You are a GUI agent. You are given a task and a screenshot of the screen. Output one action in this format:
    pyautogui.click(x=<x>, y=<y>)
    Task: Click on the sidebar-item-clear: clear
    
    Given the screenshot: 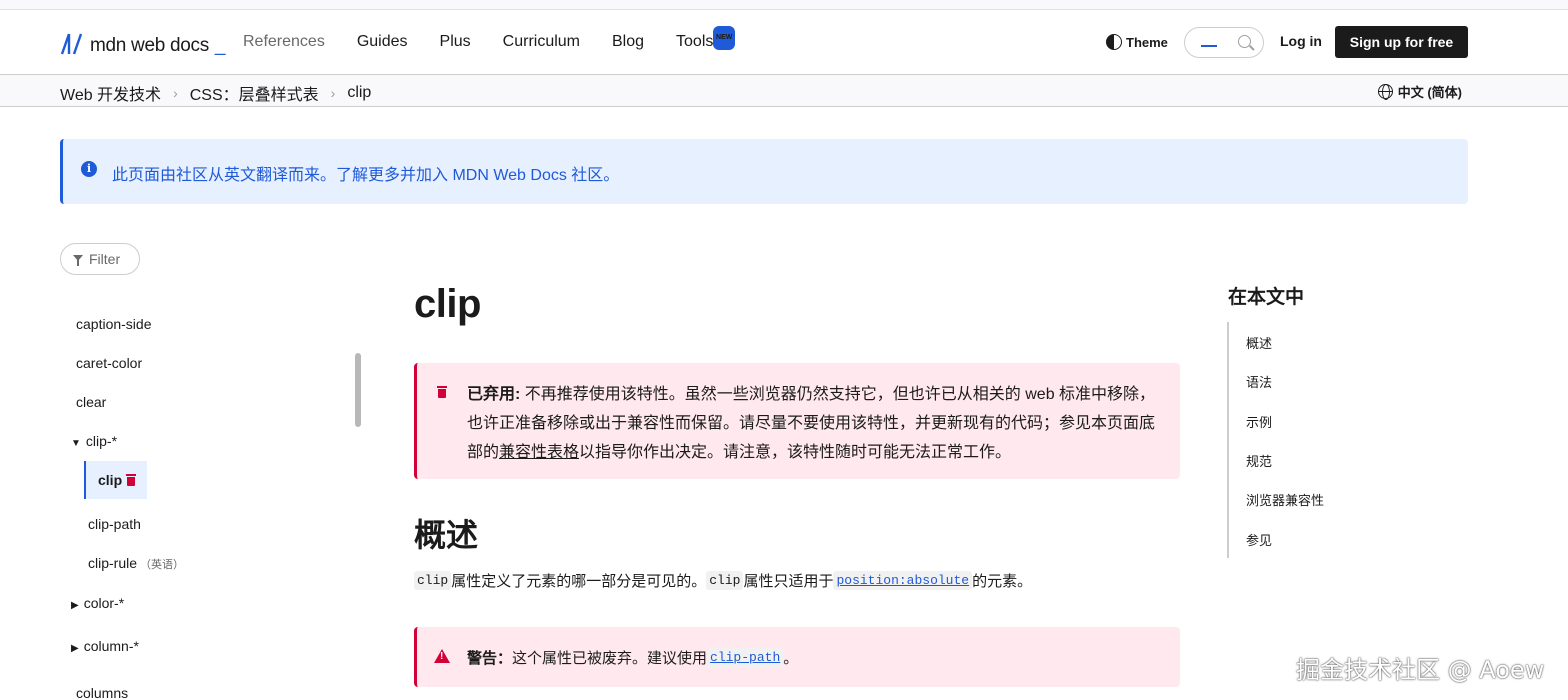 What is the action you would take?
    pyautogui.click(x=91, y=402)
    